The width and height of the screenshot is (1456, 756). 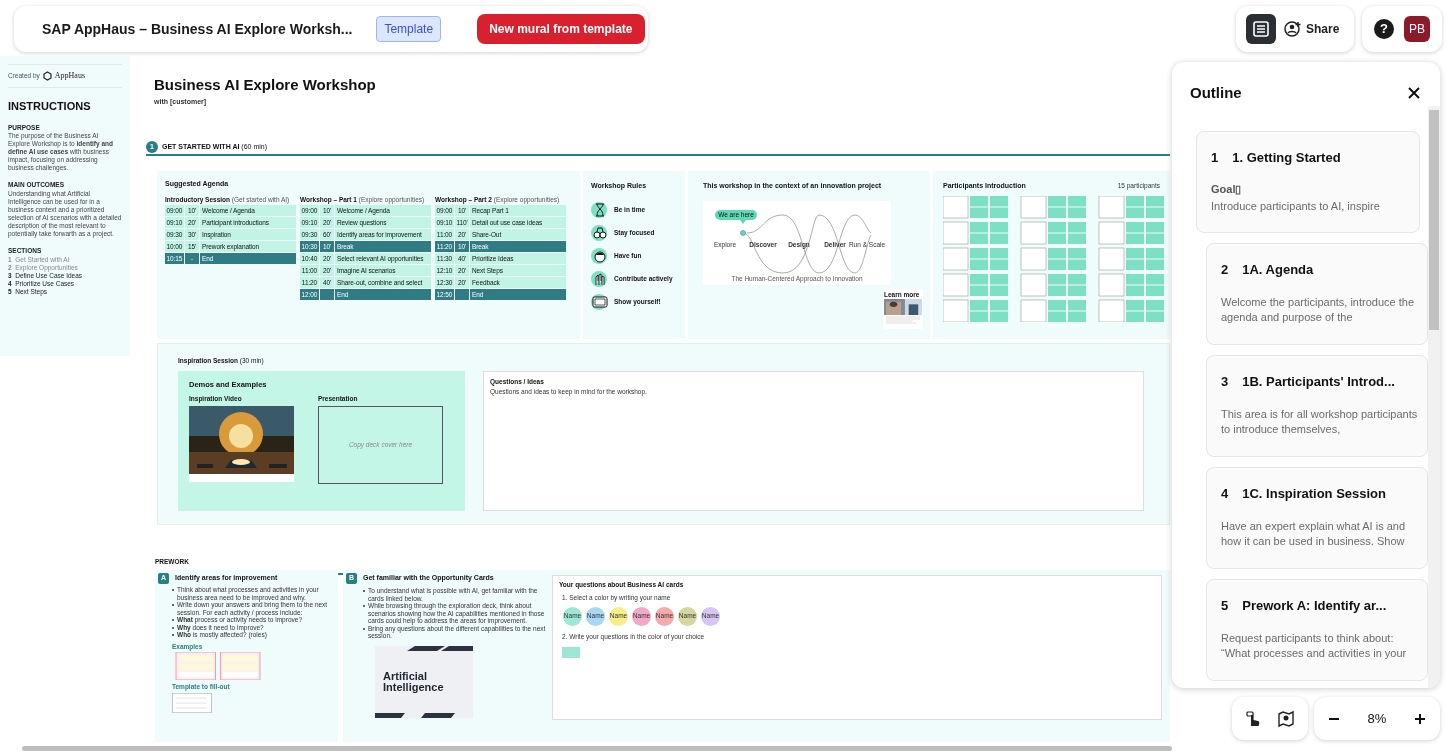 What do you see at coordinates (1317, 405) in the screenshot?
I see `outline-card: 3 1B. Participants' Introd... This area is for all workshop participants to introduce themselves,` at bounding box center [1317, 405].